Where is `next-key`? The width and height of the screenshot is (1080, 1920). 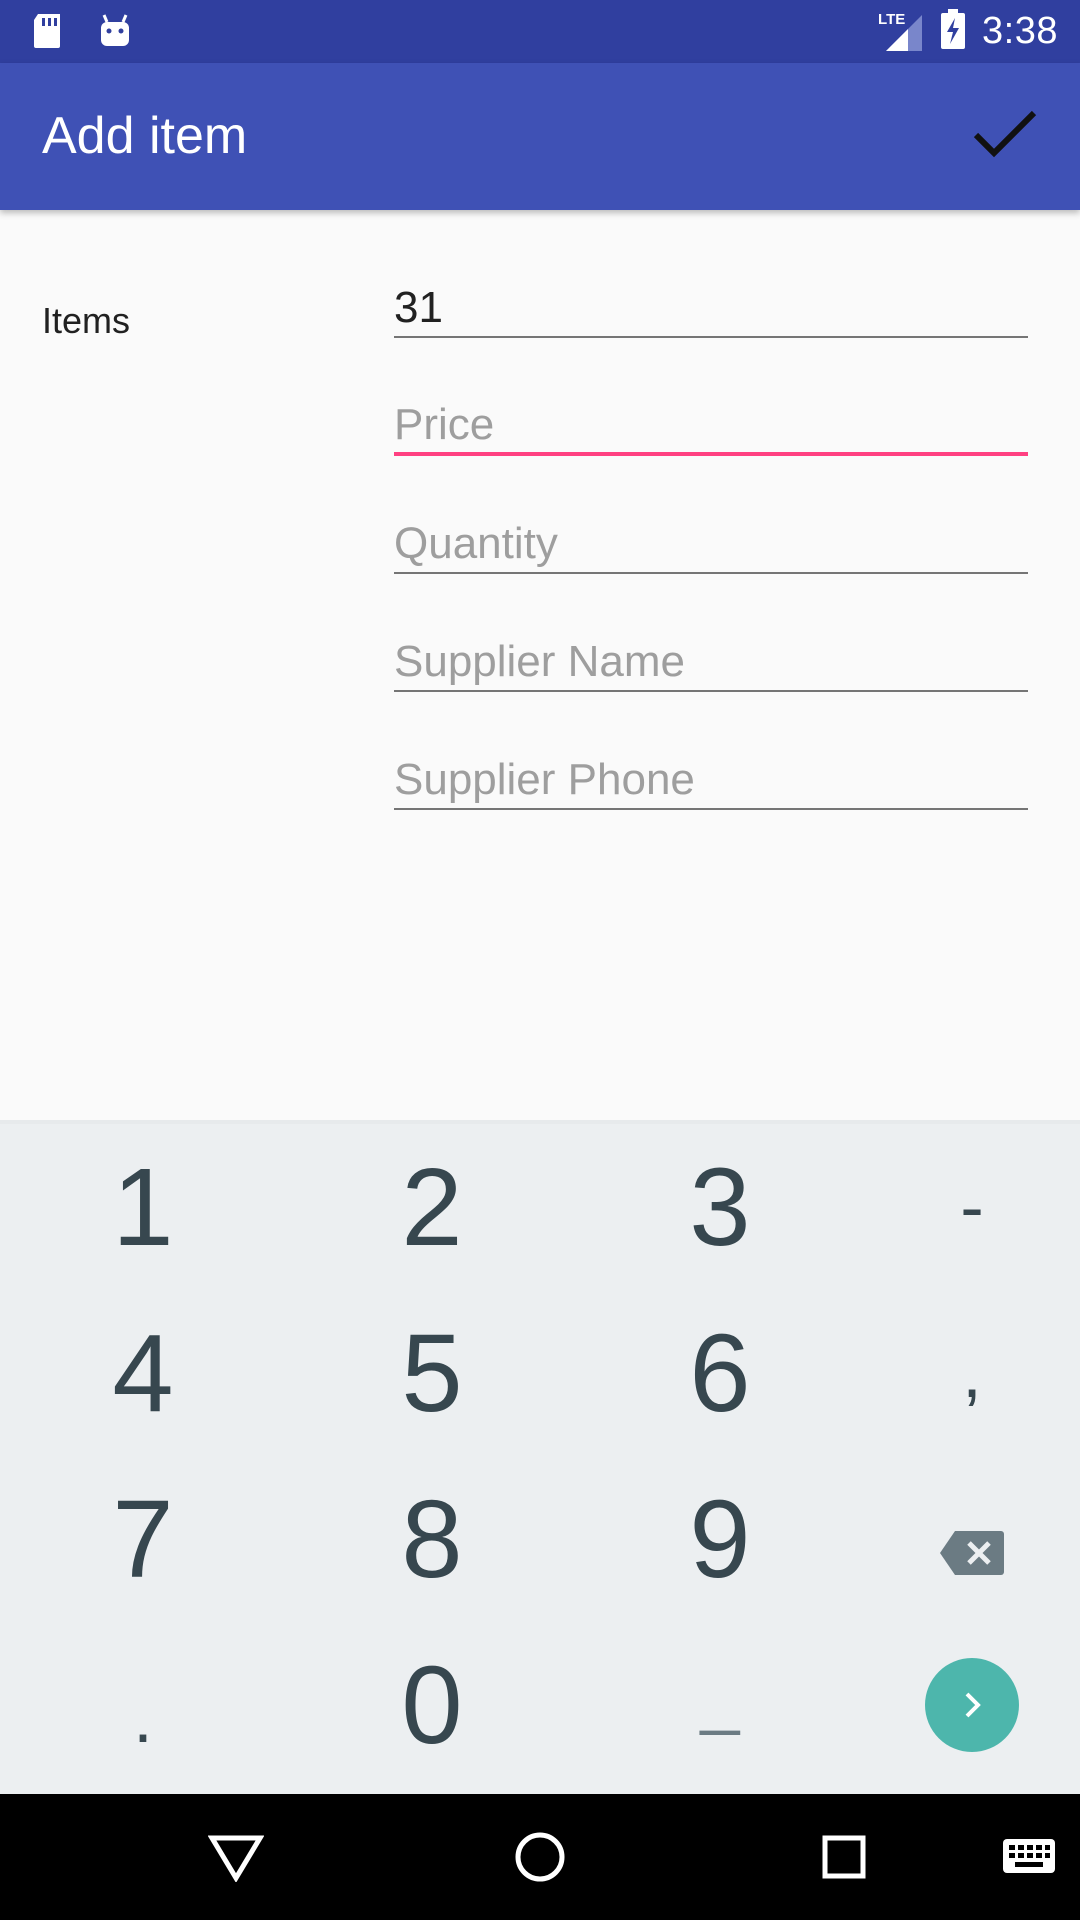
next-key is located at coordinates (958, 1705).